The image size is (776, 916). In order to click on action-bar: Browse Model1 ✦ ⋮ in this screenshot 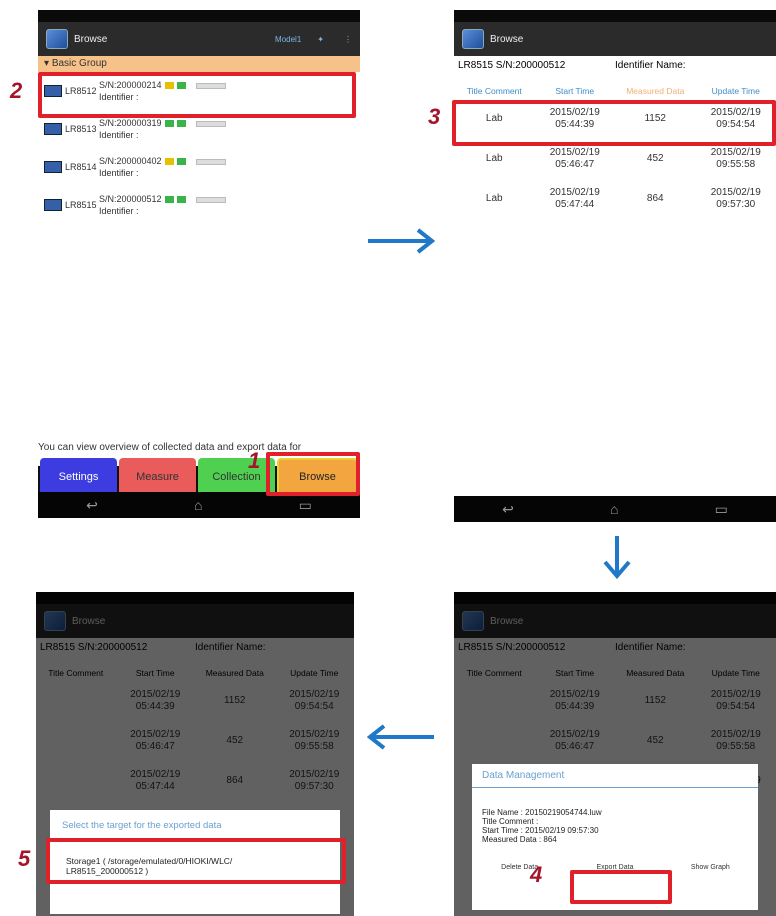, I will do `click(199, 39)`.